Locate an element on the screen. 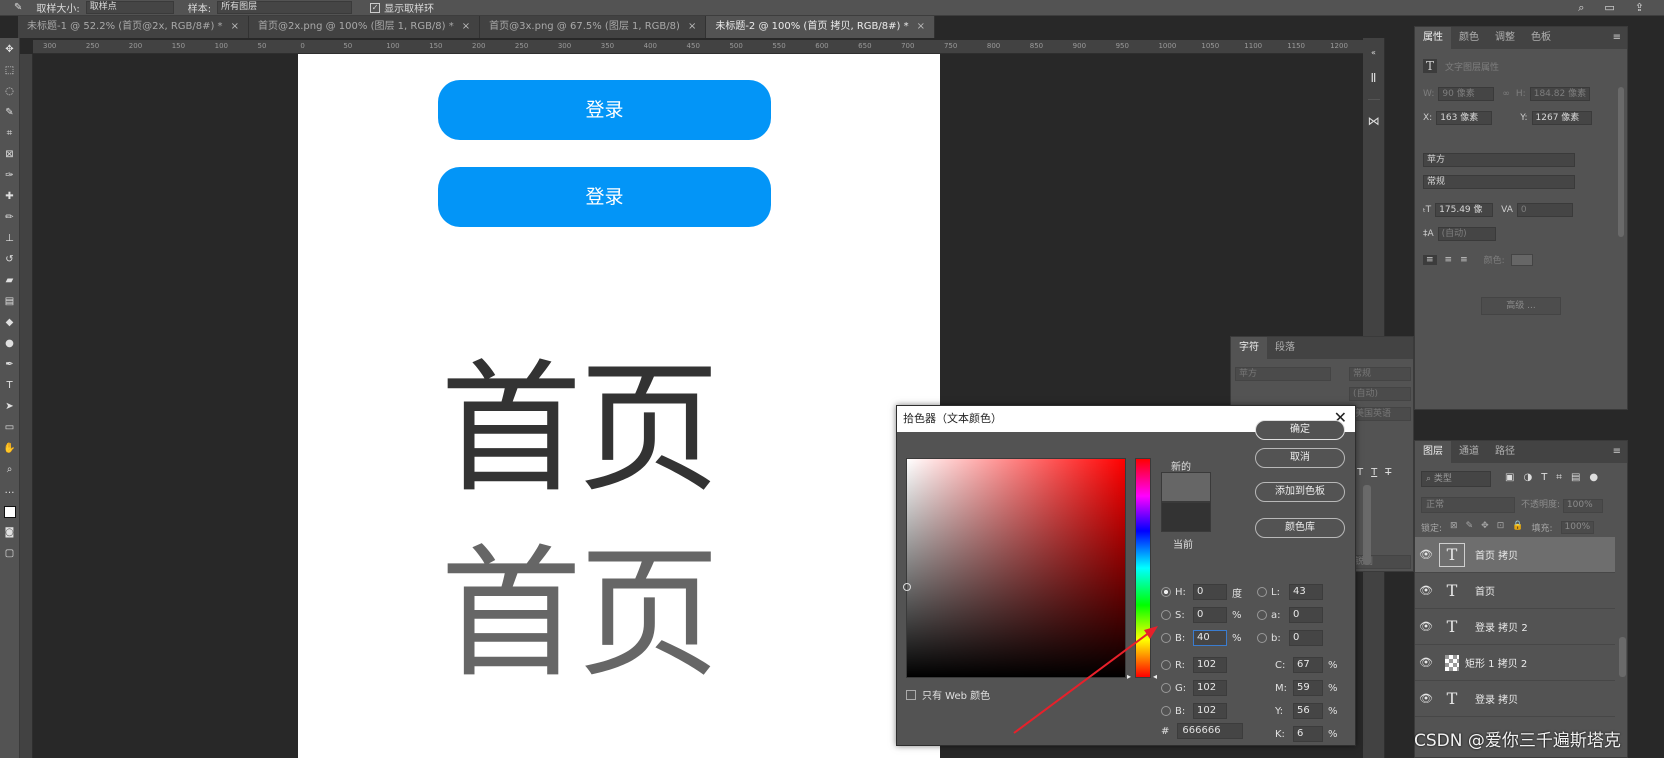  blur-tool-icon: ◆ is located at coordinates (10, 323).